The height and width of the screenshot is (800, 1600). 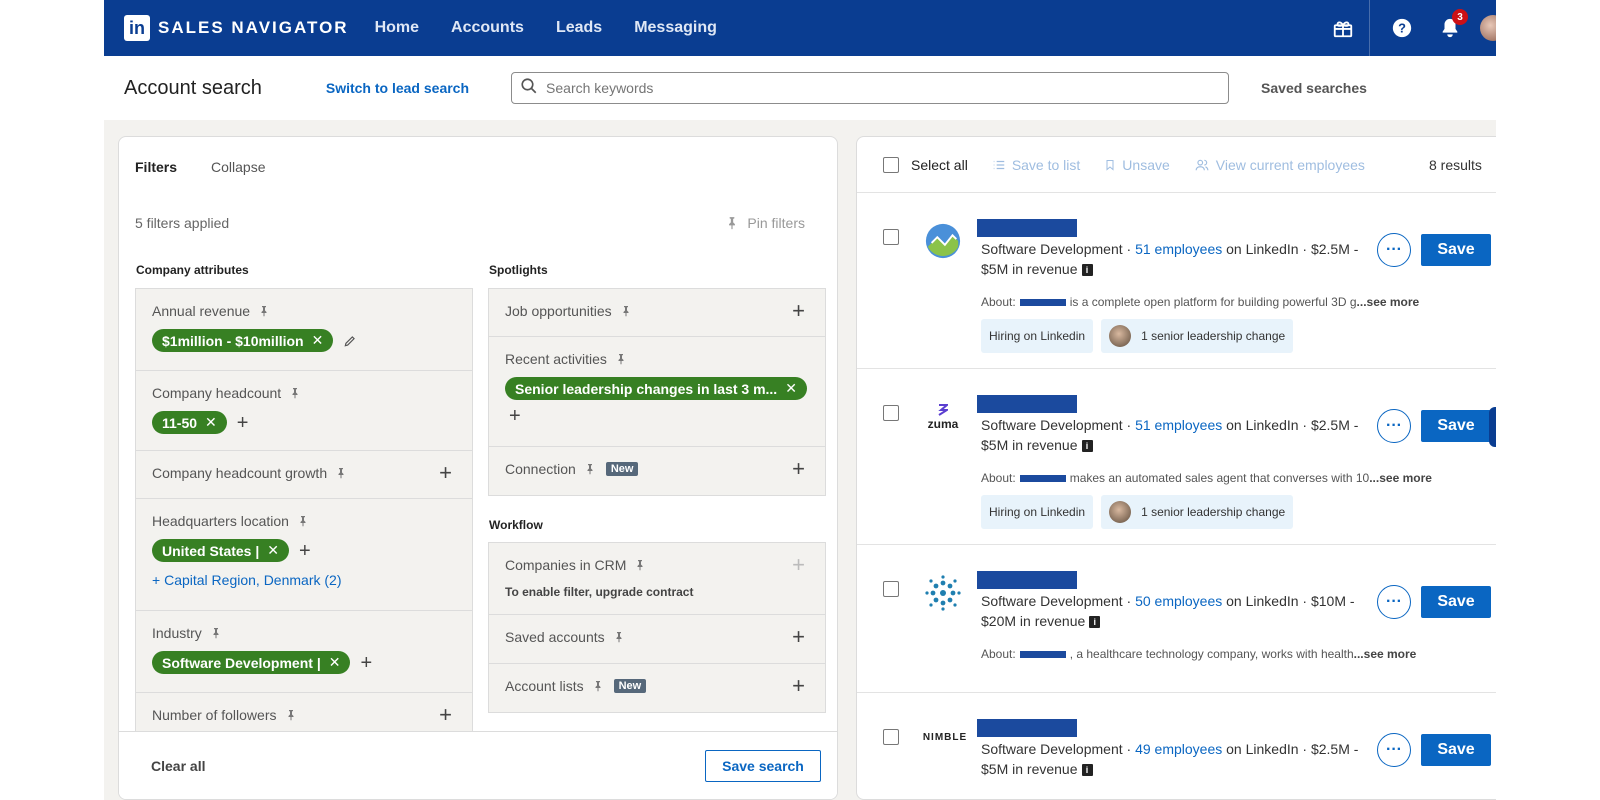 What do you see at coordinates (675, 28) in the screenshot?
I see `nav-messaging: Messaging` at bounding box center [675, 28].